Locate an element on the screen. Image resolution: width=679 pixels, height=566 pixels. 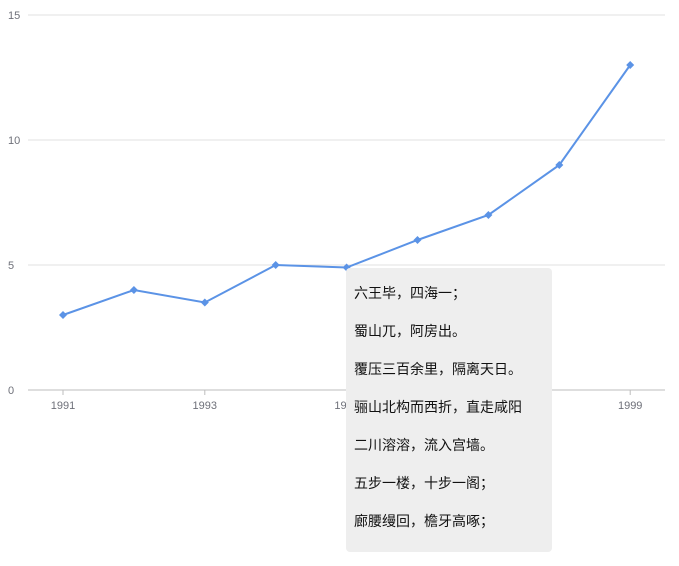
tooltip-line: 蜀山兀，阿房出。 is located at coordinates (410, 332).